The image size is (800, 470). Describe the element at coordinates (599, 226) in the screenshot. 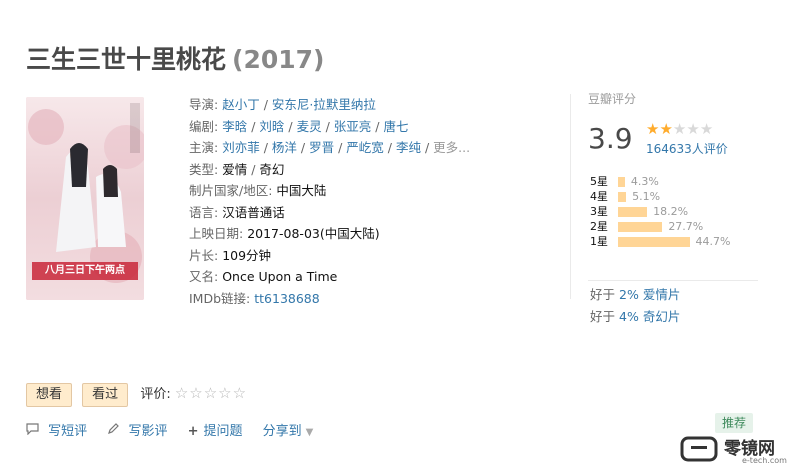

I see `distribution-label: 2星` at that location.